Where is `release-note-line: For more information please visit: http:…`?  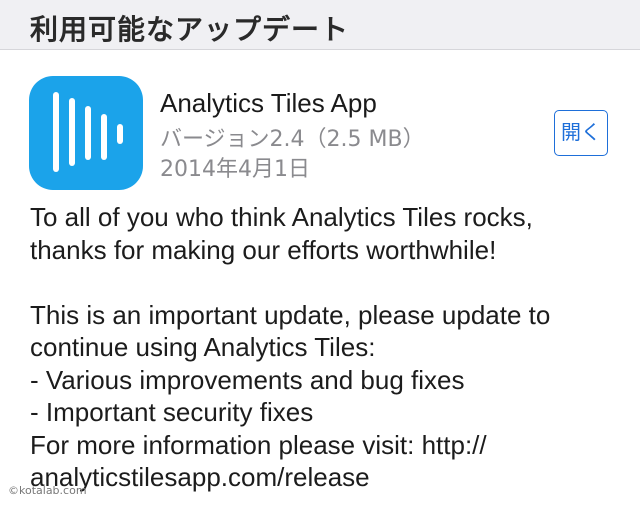 release-note-line: For more information please visit: http:… is located at coordinates (258, 444).